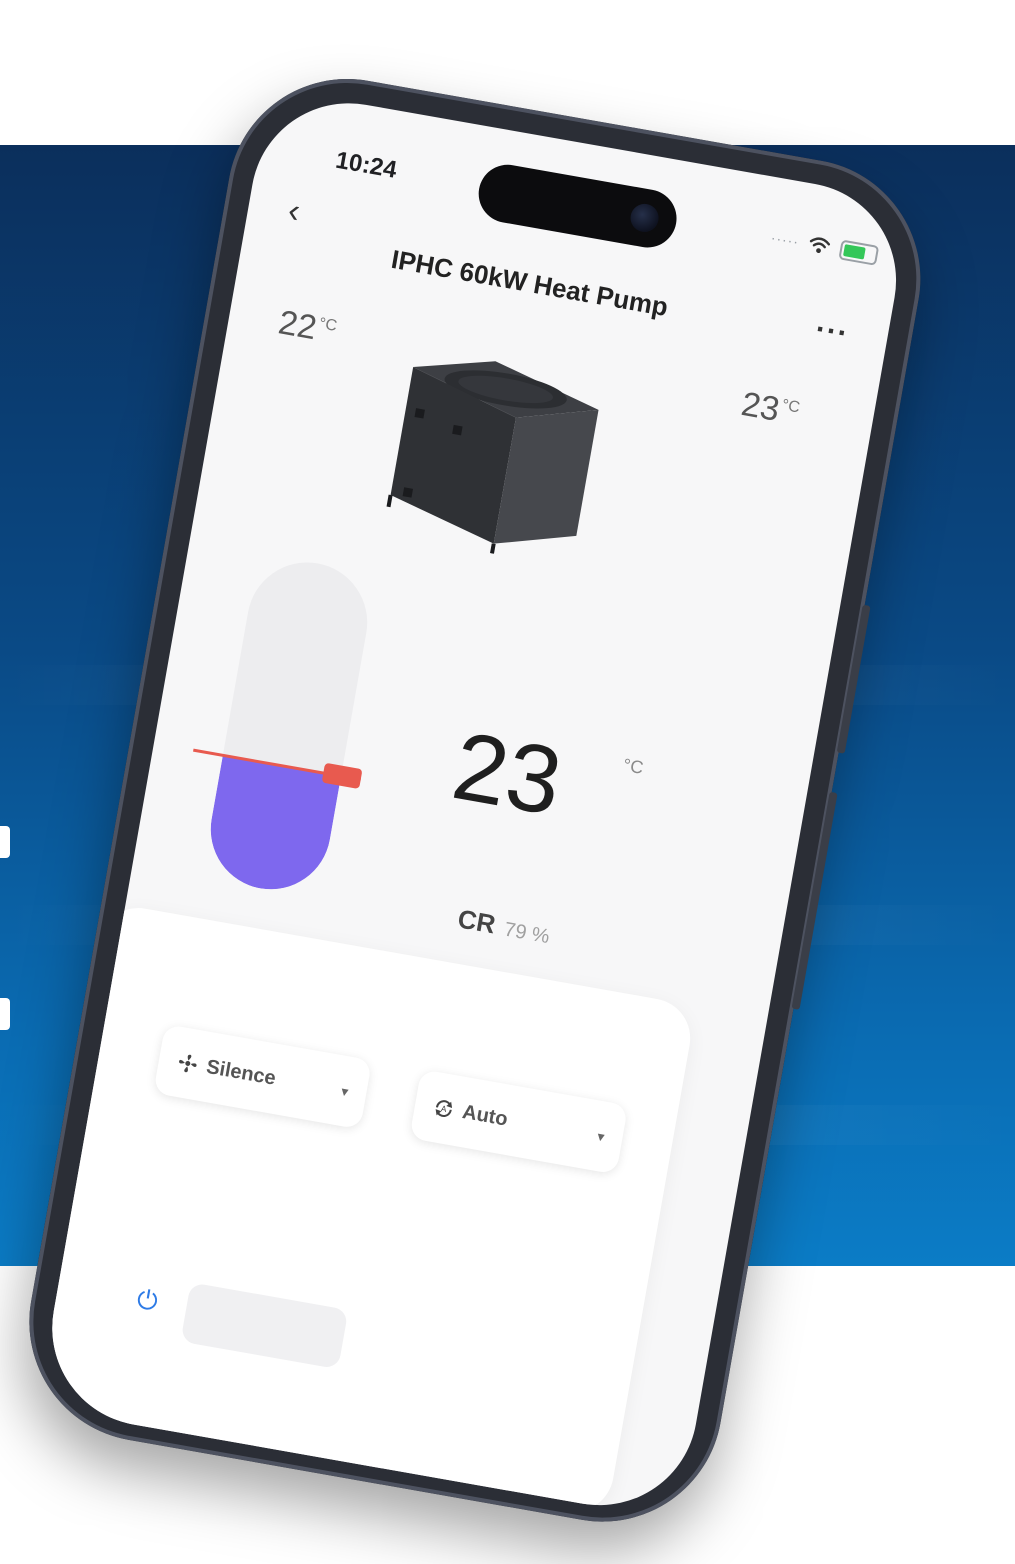  What do you see at coordinates (854, 252) in the screenshot?
I see `battery-level` at bounding box center [854, 252].